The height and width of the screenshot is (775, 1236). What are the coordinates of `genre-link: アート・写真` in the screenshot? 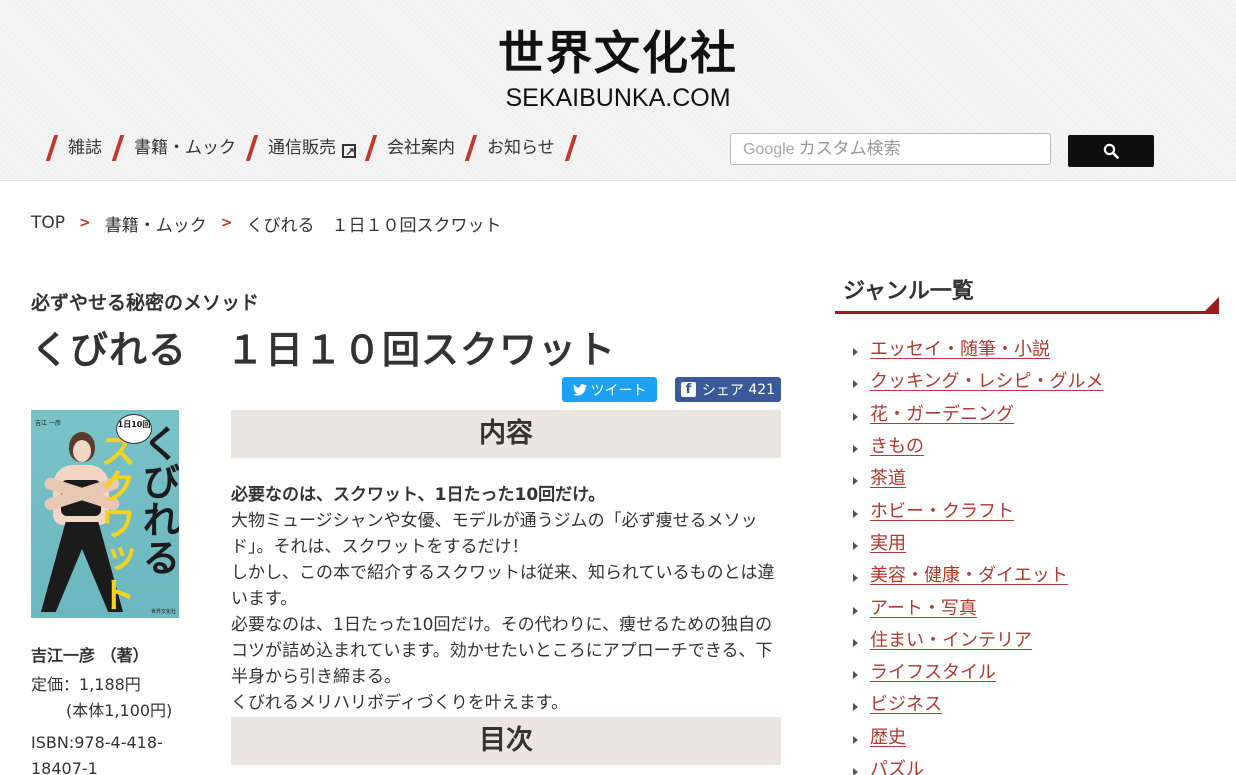 It's located at (923, 607).